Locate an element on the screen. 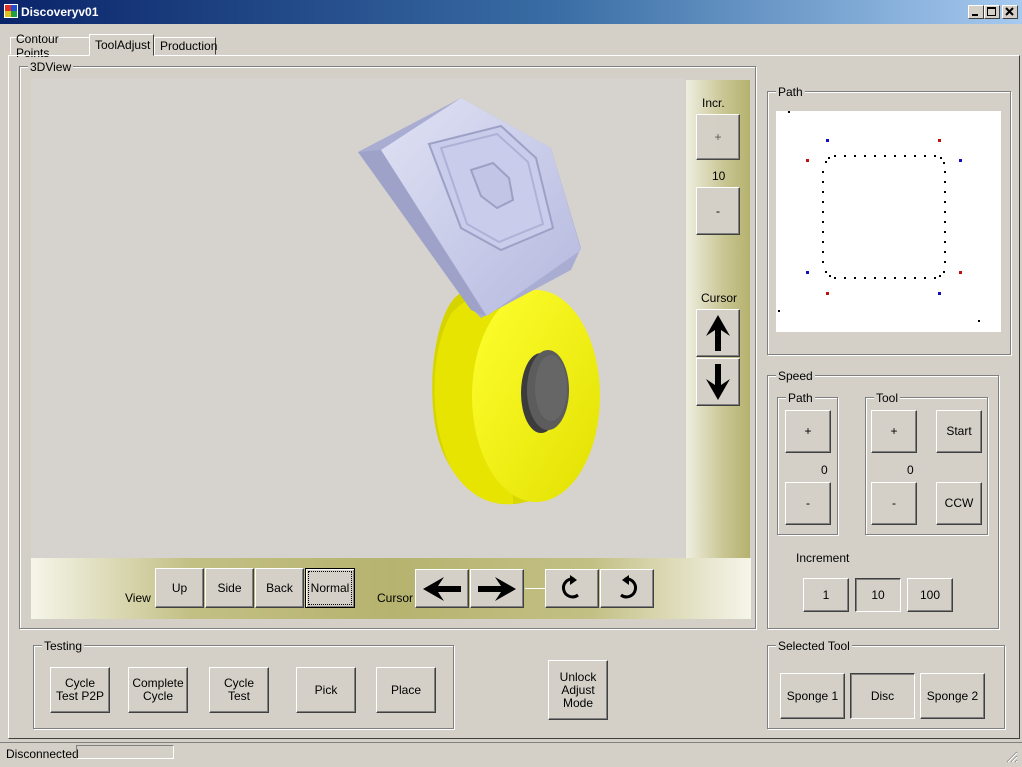  view-normal-label: Normal is located at coordinates (330, 587).